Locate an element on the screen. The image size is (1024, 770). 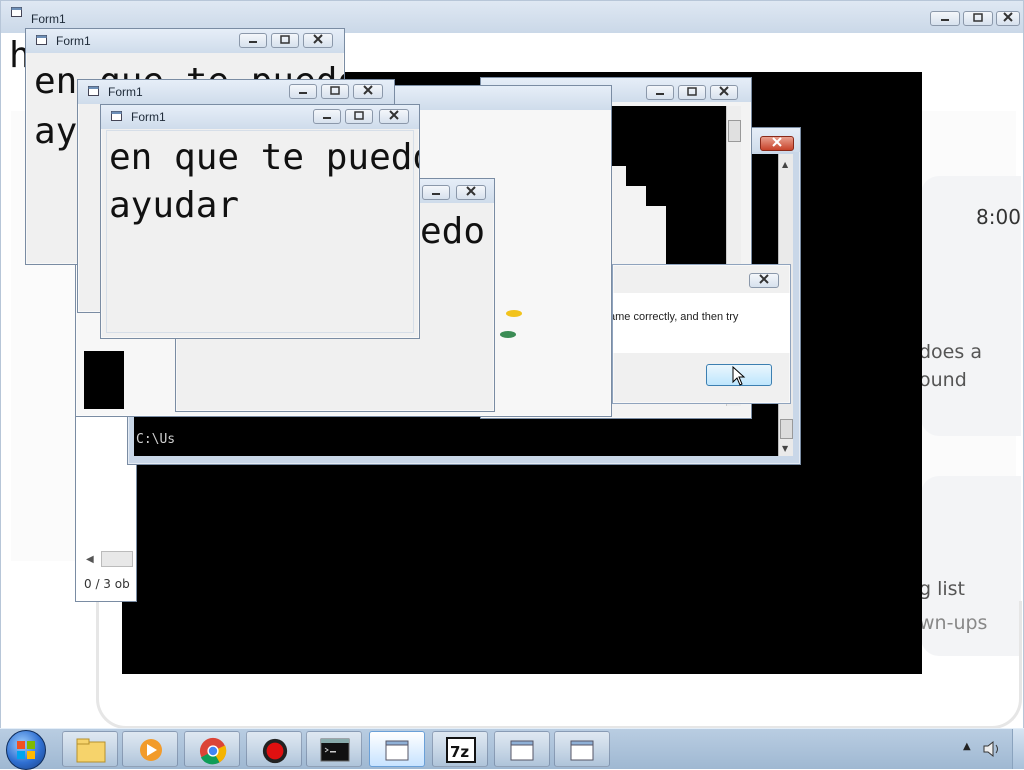
yellow-dot is located at coordinates (514, 313).